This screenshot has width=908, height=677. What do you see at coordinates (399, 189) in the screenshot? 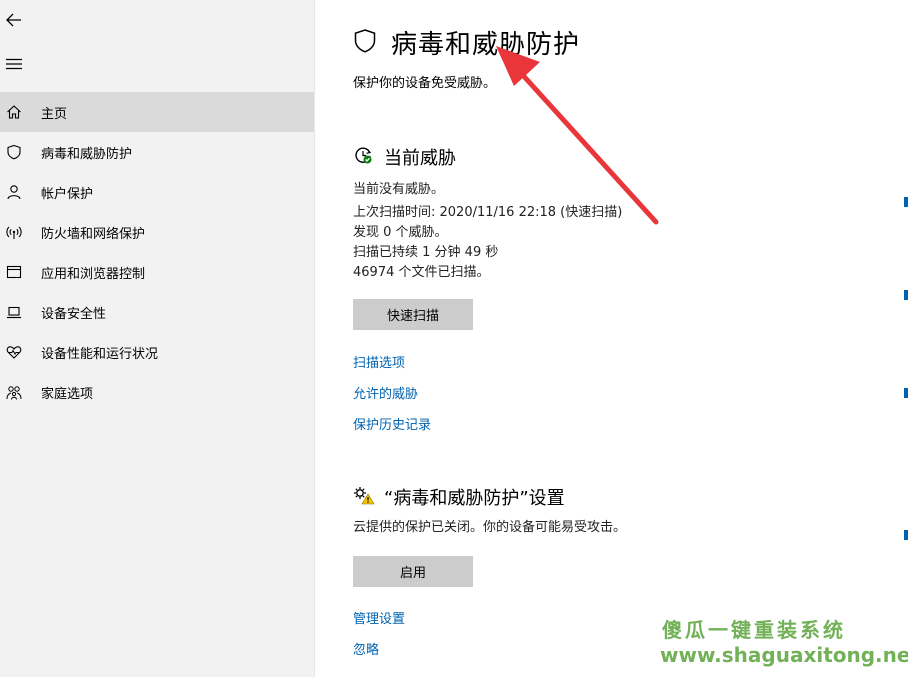
I see `threat-status-text: 当前没有威胁。` at bounding box center [399, 189].